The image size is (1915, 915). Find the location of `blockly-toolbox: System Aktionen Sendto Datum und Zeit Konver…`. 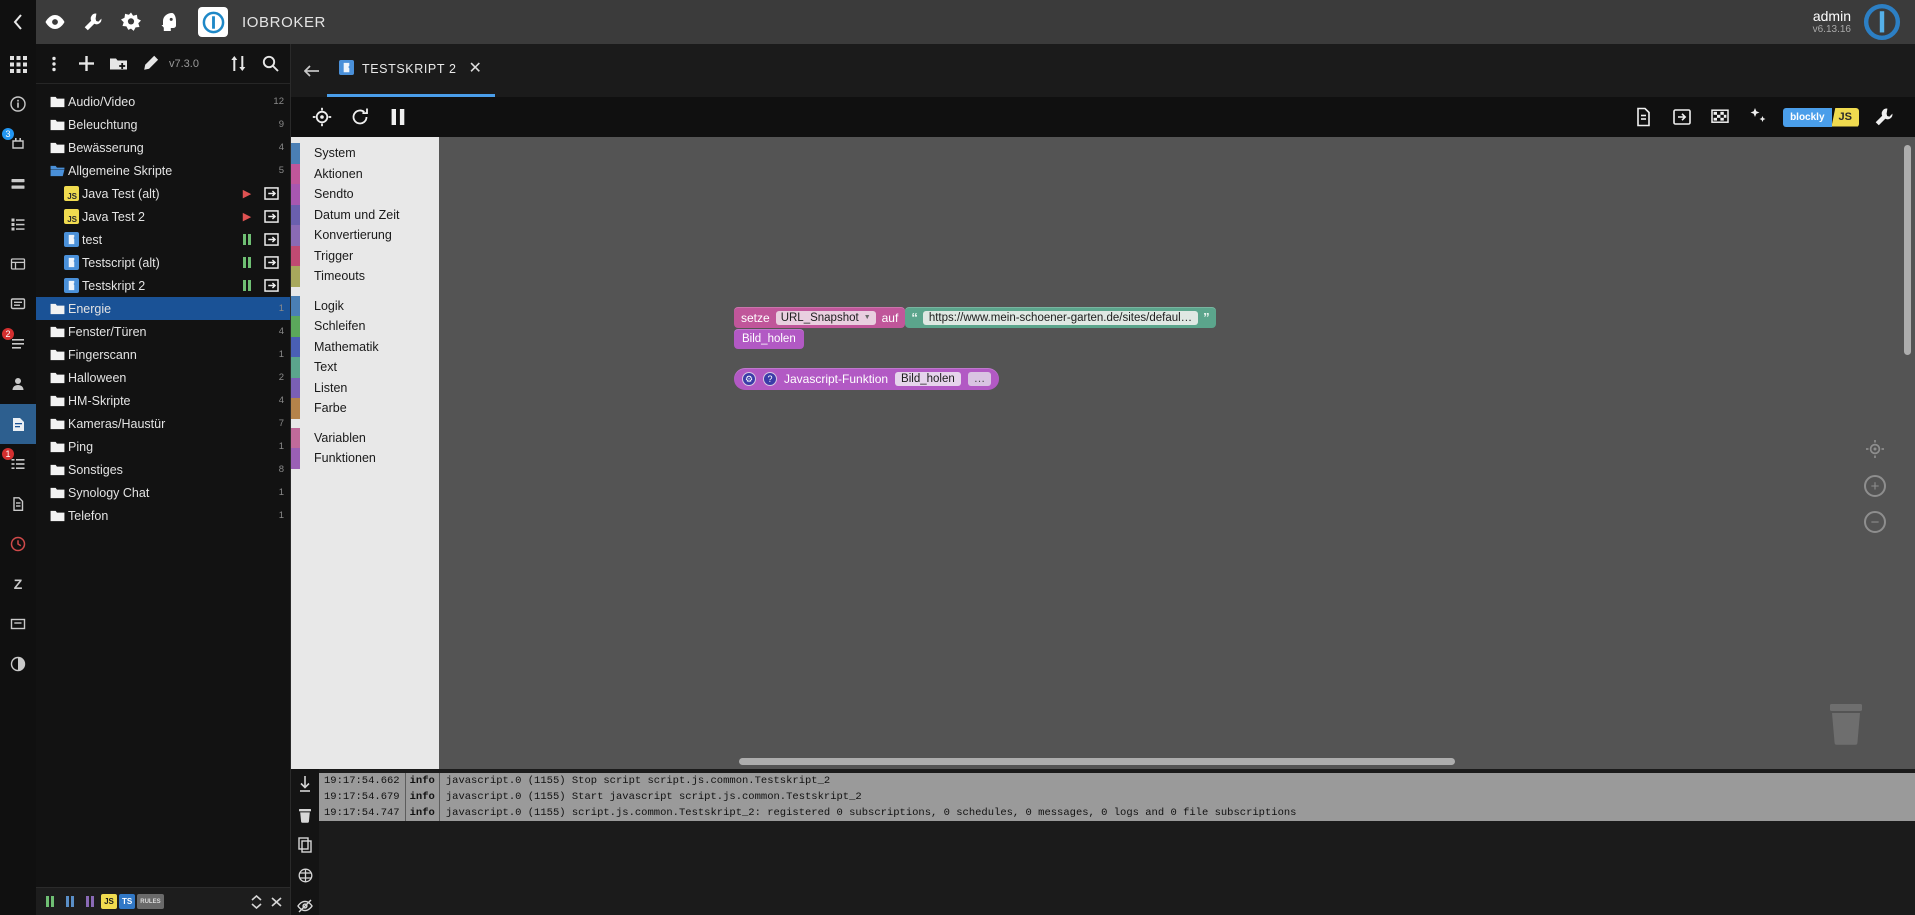

blockly-toolbox: System Aktionen Sendto Datum und Zeit Konver… is located at coordinates (365, 453).